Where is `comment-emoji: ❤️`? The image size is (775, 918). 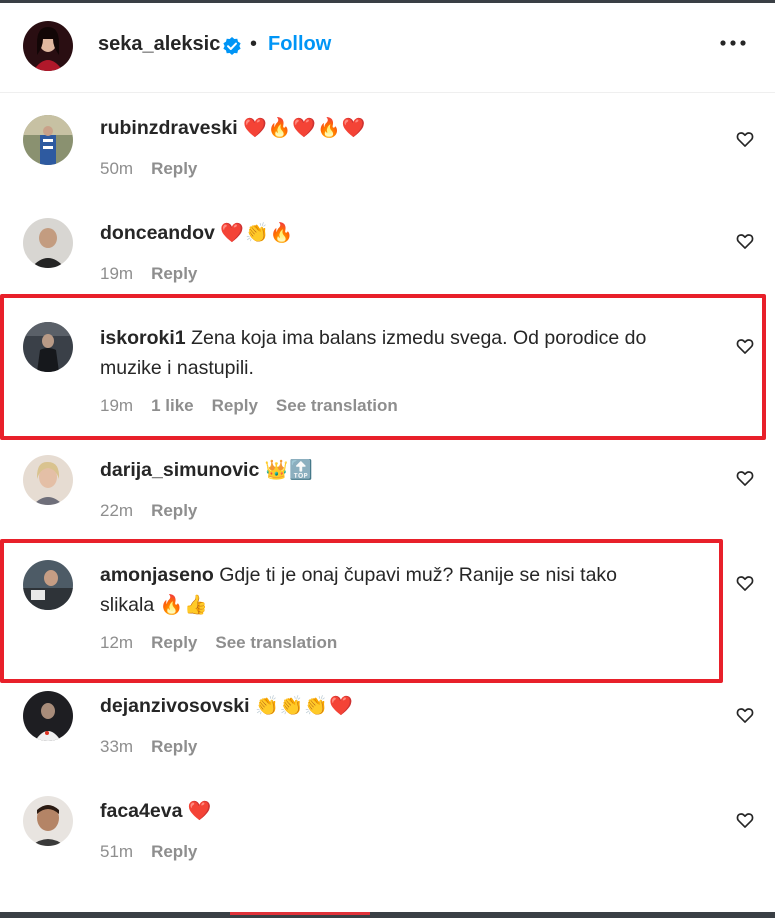
comment-emoji: ❤️ is located at coordinates (200, 811).